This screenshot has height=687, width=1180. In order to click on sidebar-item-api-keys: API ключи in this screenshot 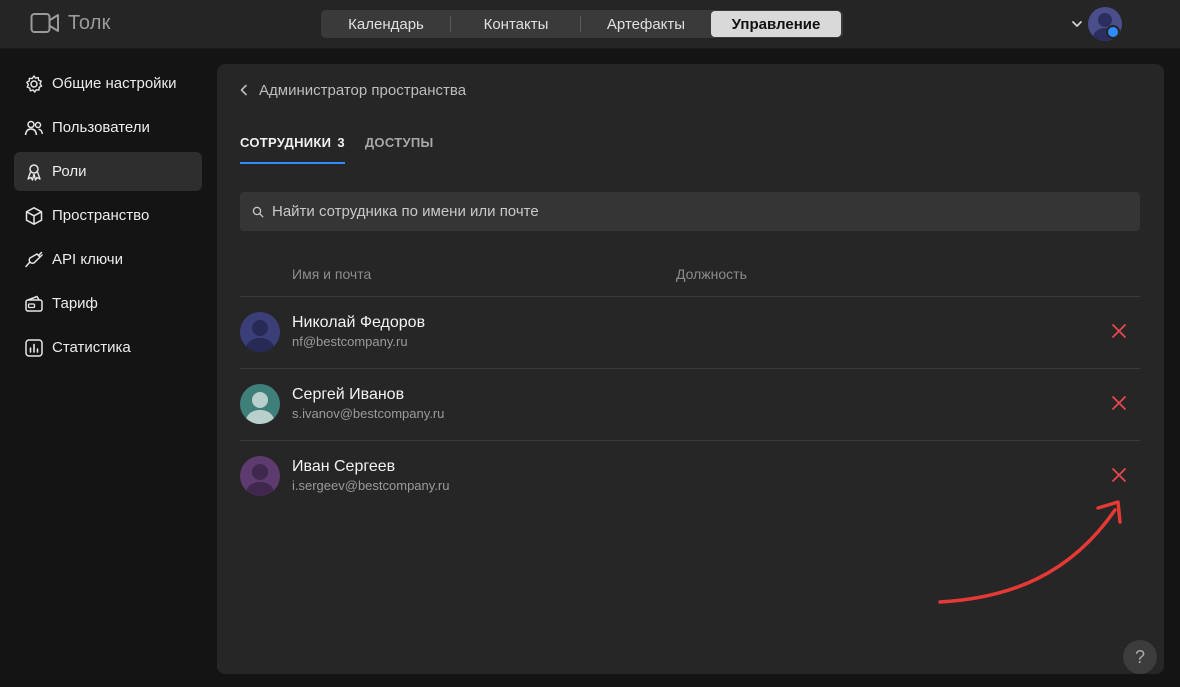, I will do `click(108, 259)`.